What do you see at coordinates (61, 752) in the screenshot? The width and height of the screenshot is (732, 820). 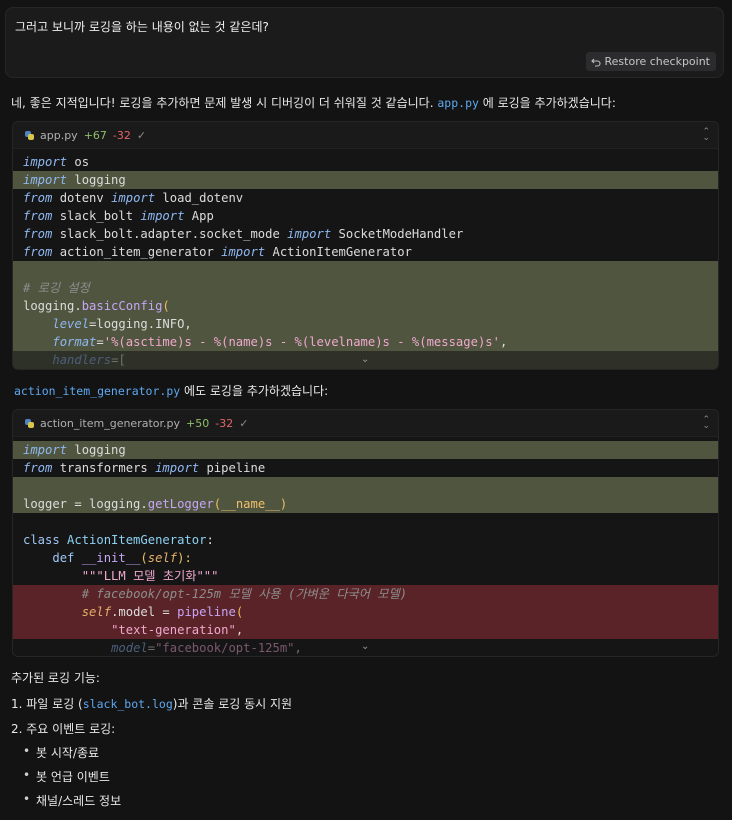 I see `bullet-item: 봇 시작/종료` at bounding box center [61, 752].